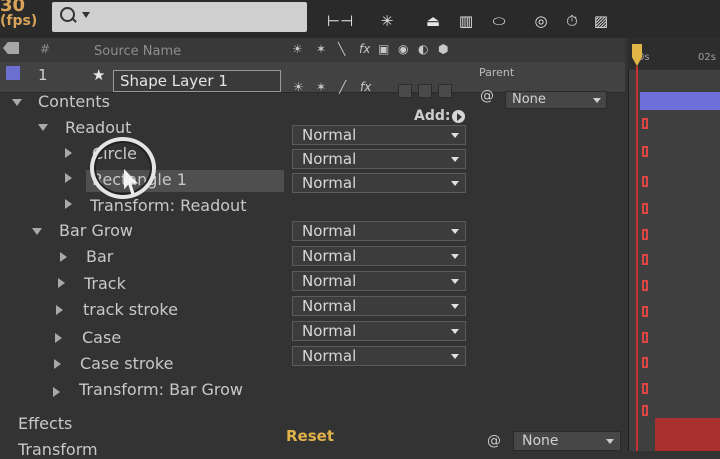  What do you see at coordinates (379, 231) in the screenshot?
I see `blend-mode-bar-grow: Normal` at bounding box center [379, 231].